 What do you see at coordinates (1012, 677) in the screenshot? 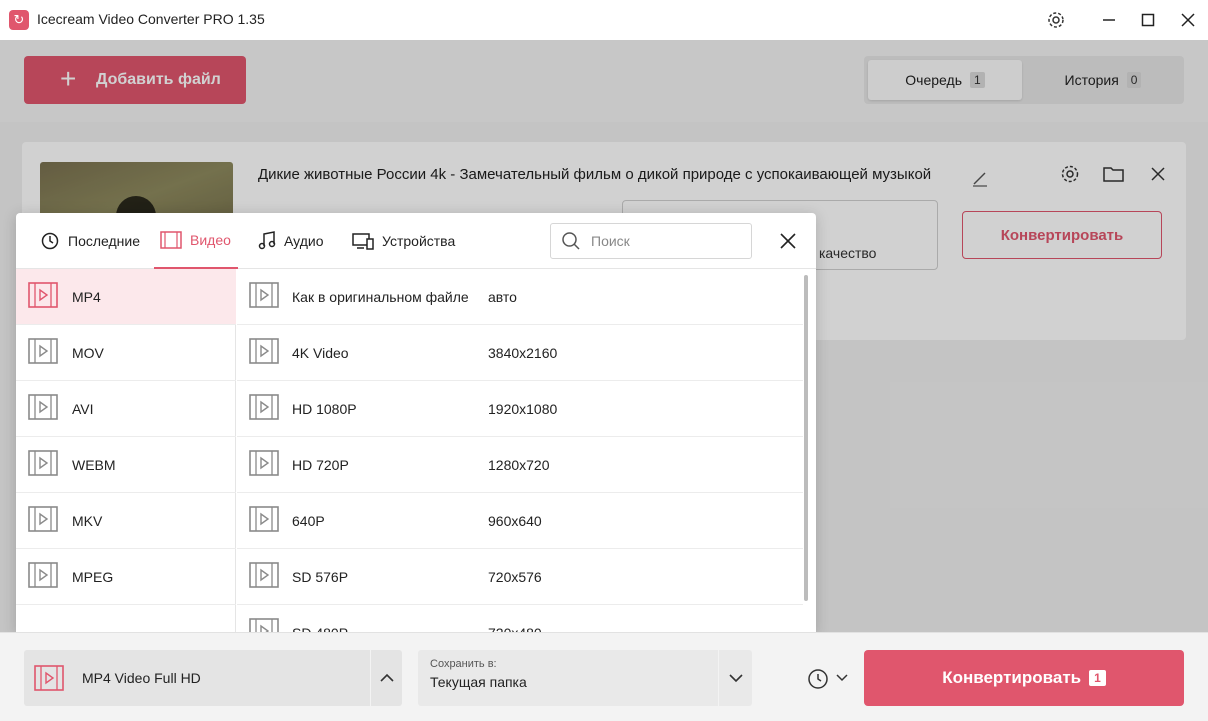
I see `convert-all-label: Конвертировать` at bounding box center [1012, 677].